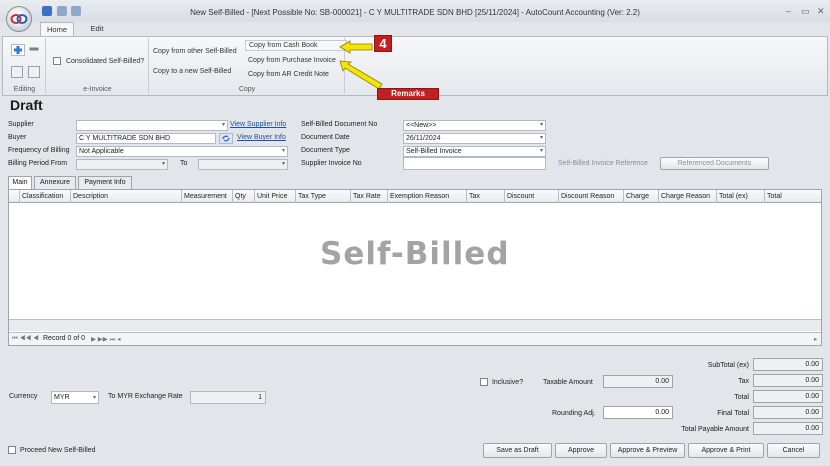 This screenshot has height=466, width=830. What do you see at coordinates (275, 196) in the screenshot?
I see `column-unit-price: Unit Price` at bounding box center [275, 196].